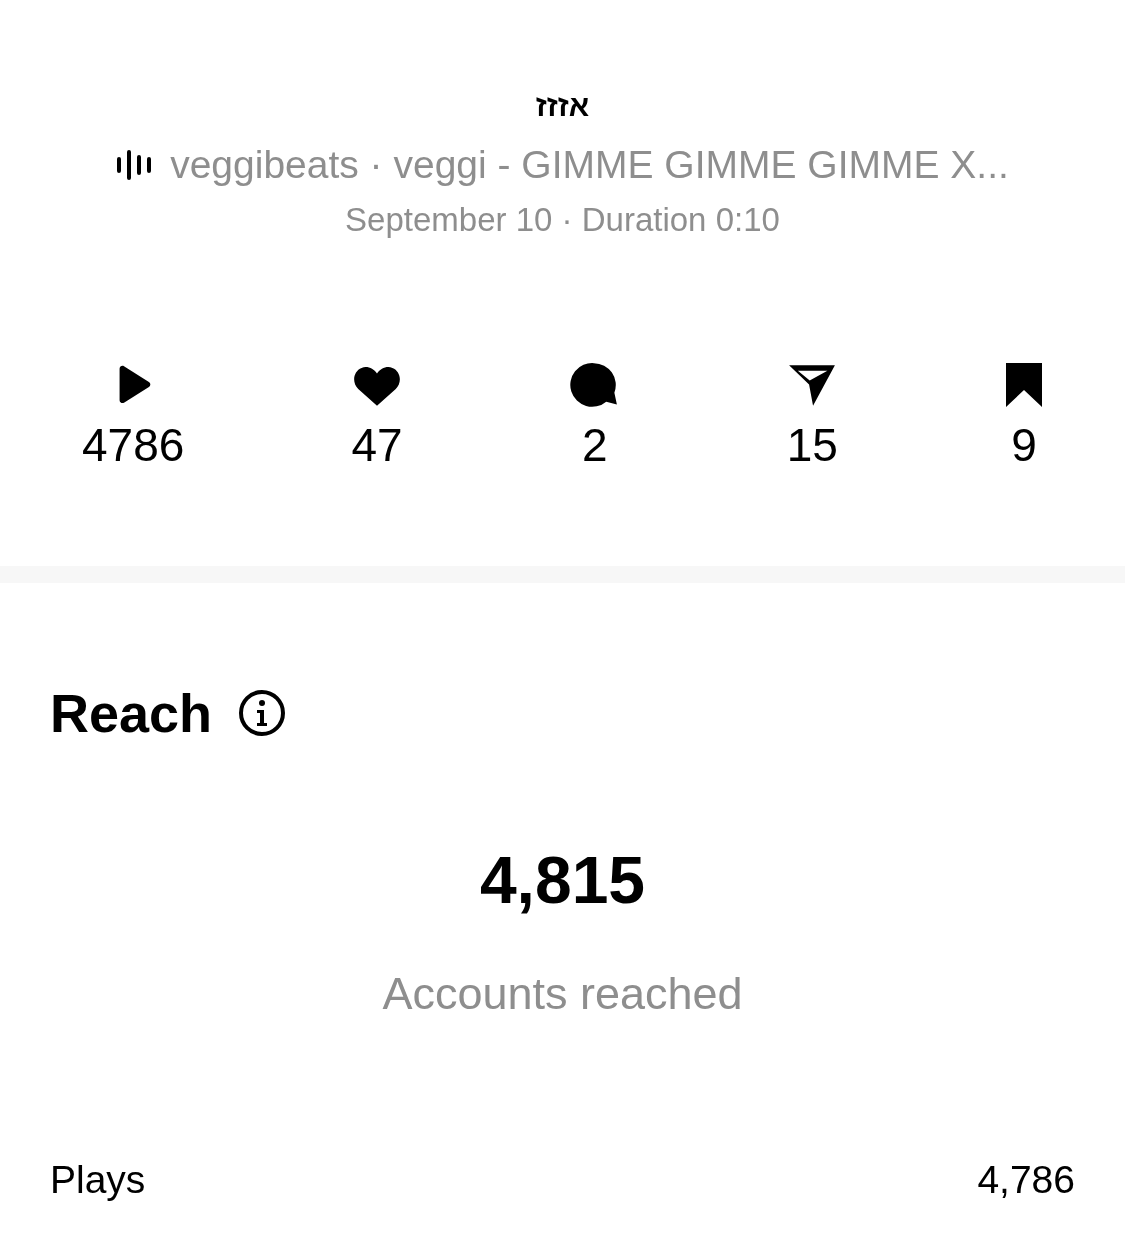  What do you see at coordinates (594, 445) in the screenshot?
I see `stat-count: 2` at bounding box center [594, 445].